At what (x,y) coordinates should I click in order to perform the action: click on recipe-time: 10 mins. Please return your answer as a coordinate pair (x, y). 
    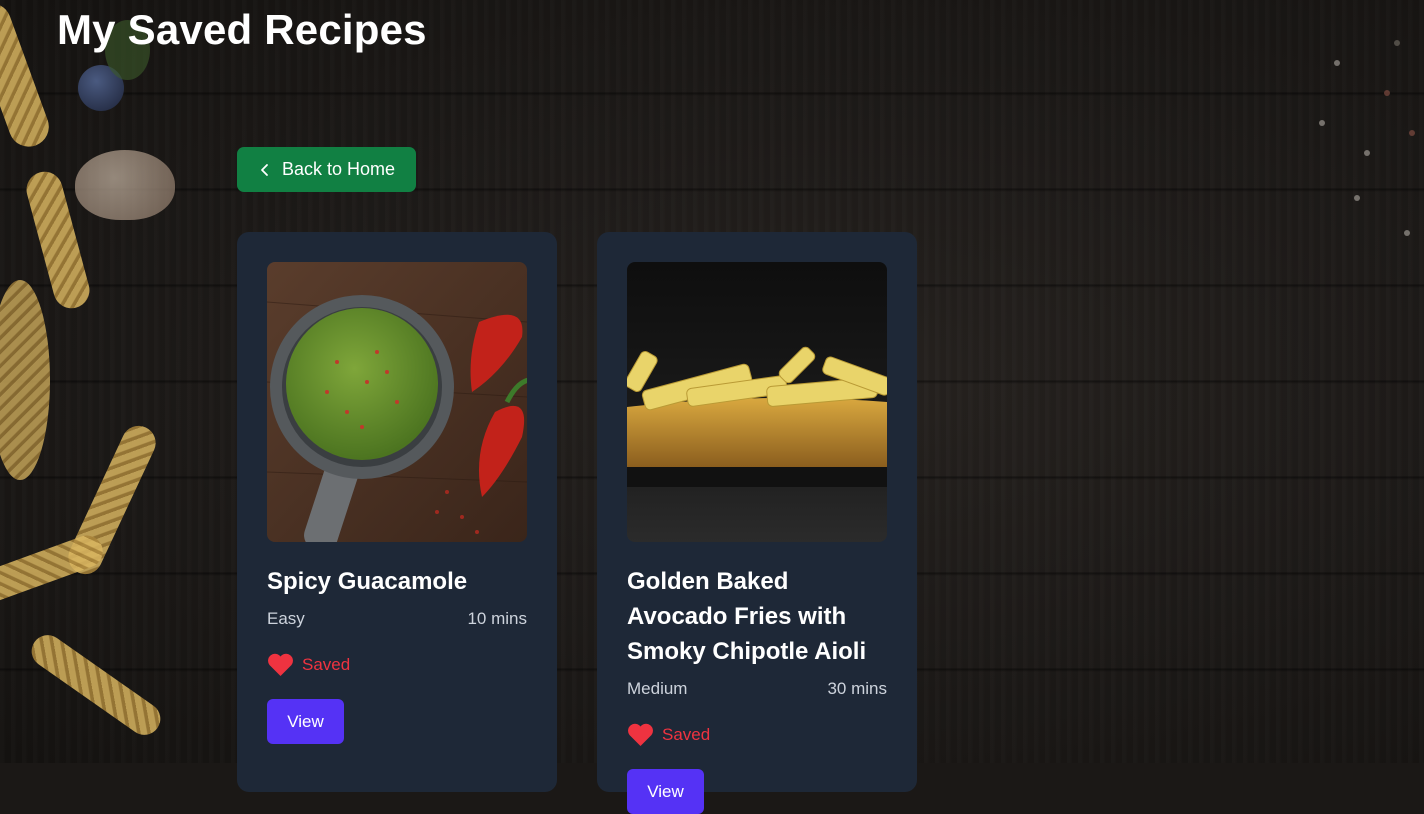
    Looking at the image, I should click on (497, 618).